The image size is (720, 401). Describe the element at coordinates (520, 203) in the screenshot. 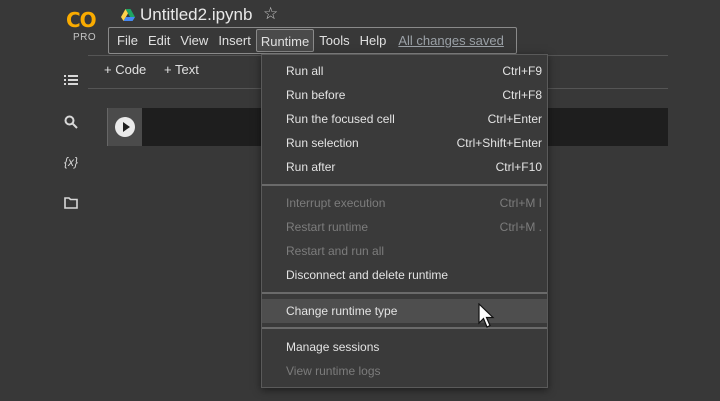

I see `menu-item-shortcut: Ctrl+M I` at that location.